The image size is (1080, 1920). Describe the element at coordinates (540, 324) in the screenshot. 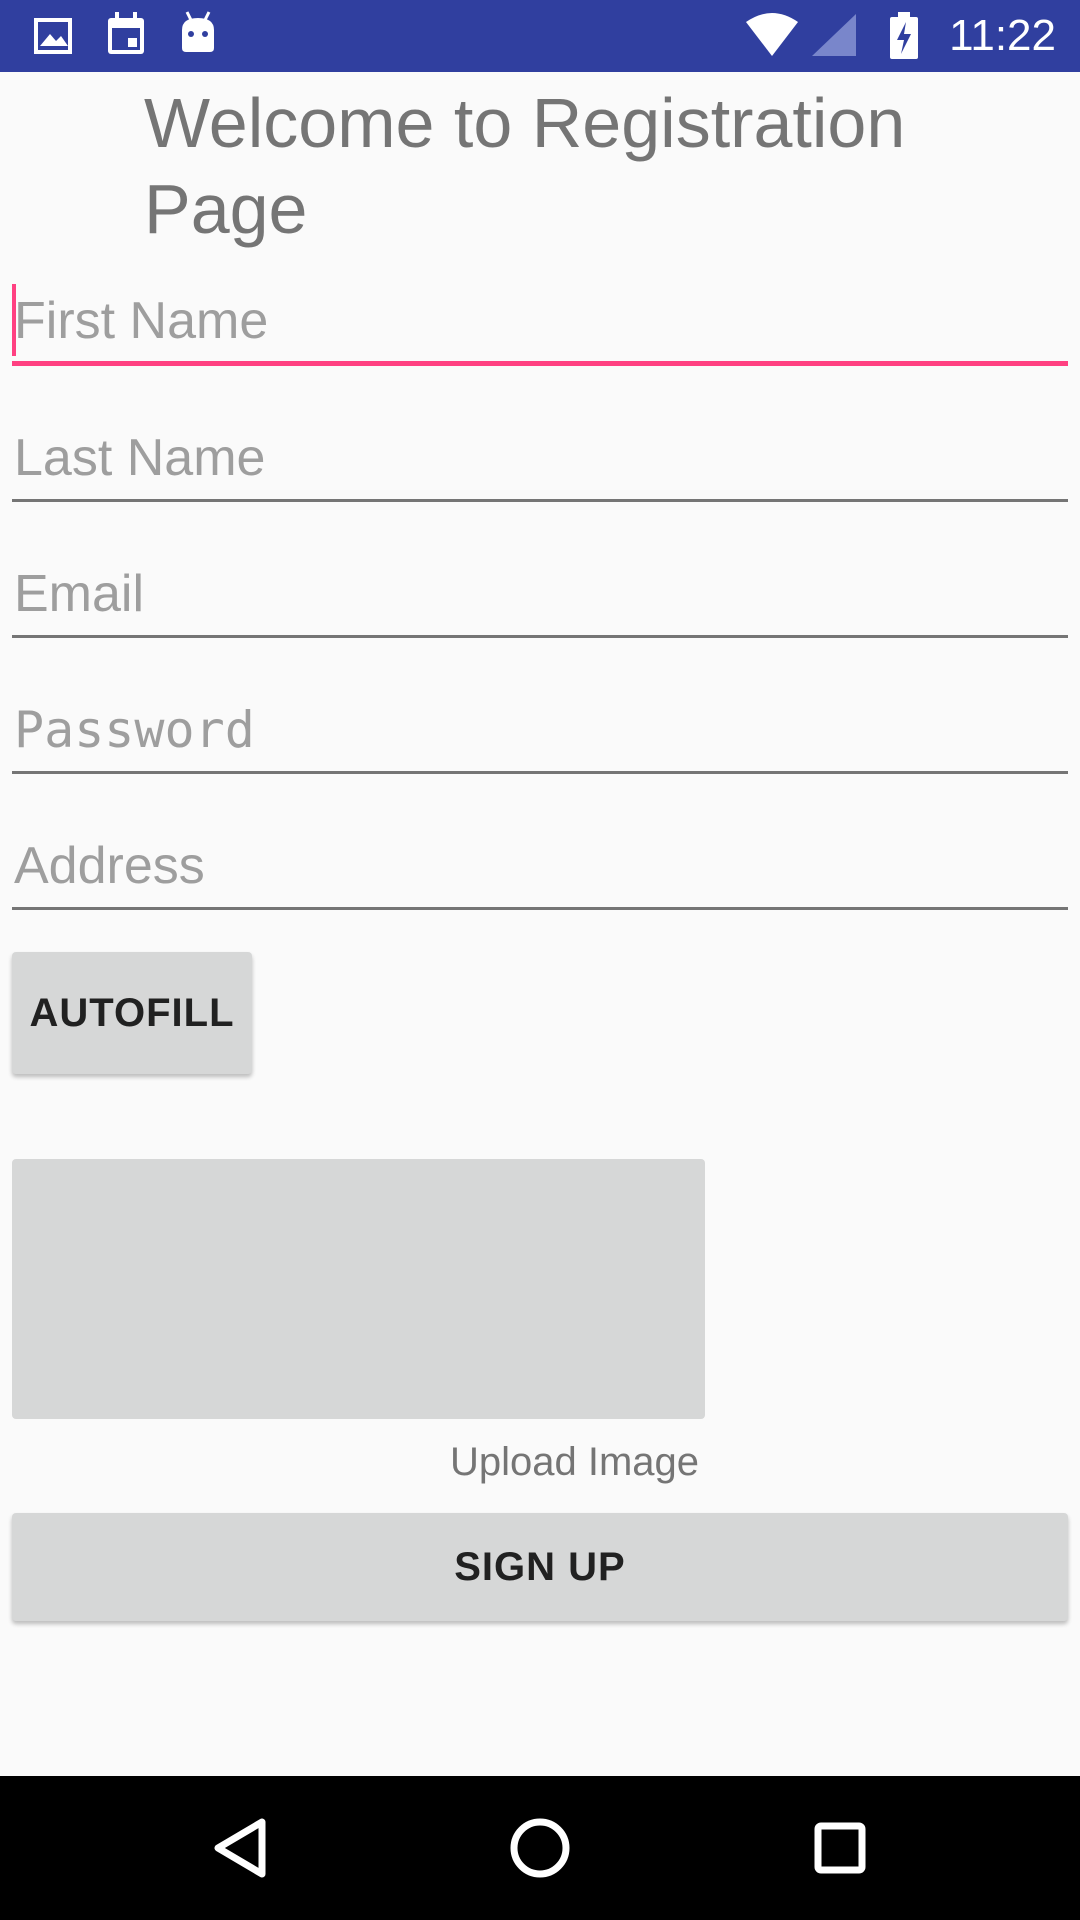

I see `first-name-input` at that location.